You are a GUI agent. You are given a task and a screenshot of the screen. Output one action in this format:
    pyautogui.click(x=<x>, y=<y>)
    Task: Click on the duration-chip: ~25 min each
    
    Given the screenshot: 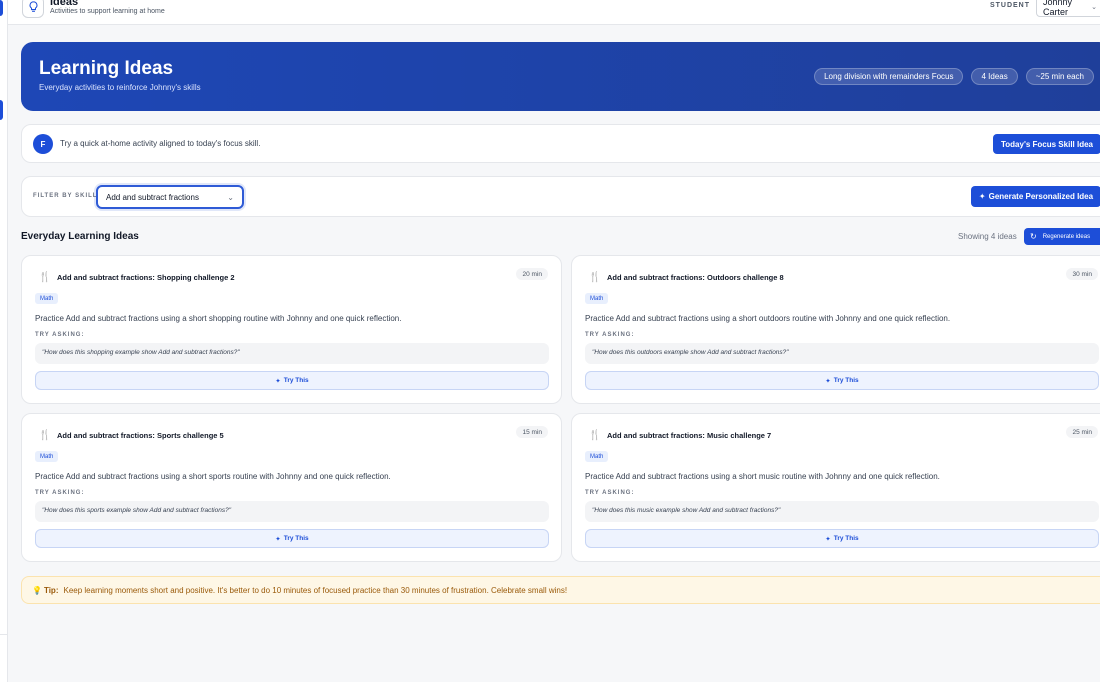 What is the action you would take?
    pyautogui.click(x=1059, y=76)
    